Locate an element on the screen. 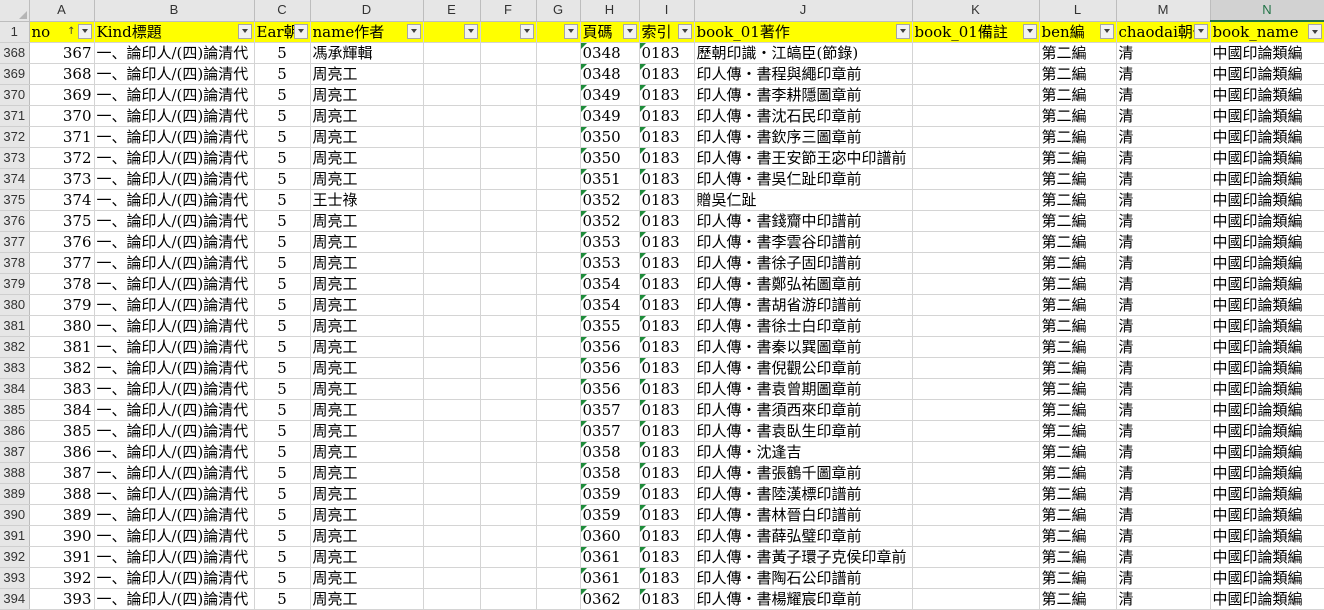  row-number: 385 is located at coordinates (15, 410).